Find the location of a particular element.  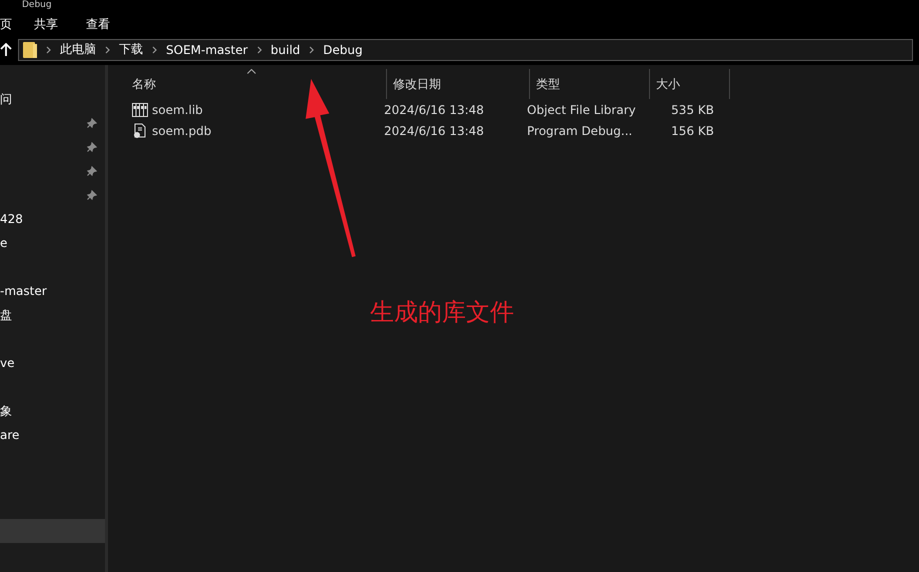

nav-label: 428 is located at coordinates (11, 219).